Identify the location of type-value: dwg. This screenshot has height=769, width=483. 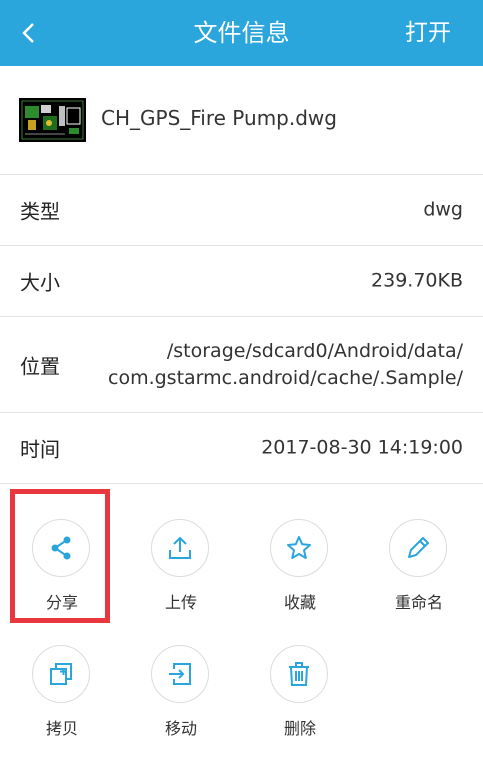
(443, 209).